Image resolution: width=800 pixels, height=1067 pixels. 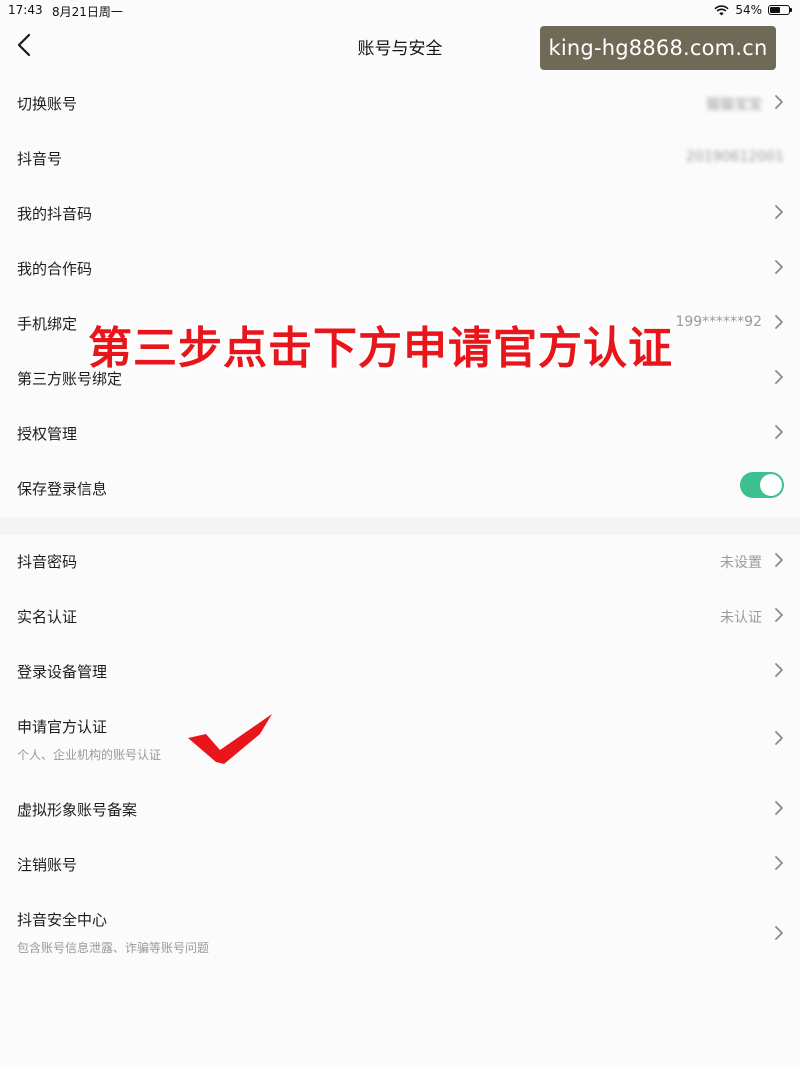 I want to click on battery-icon, so click(x=780, y=10).